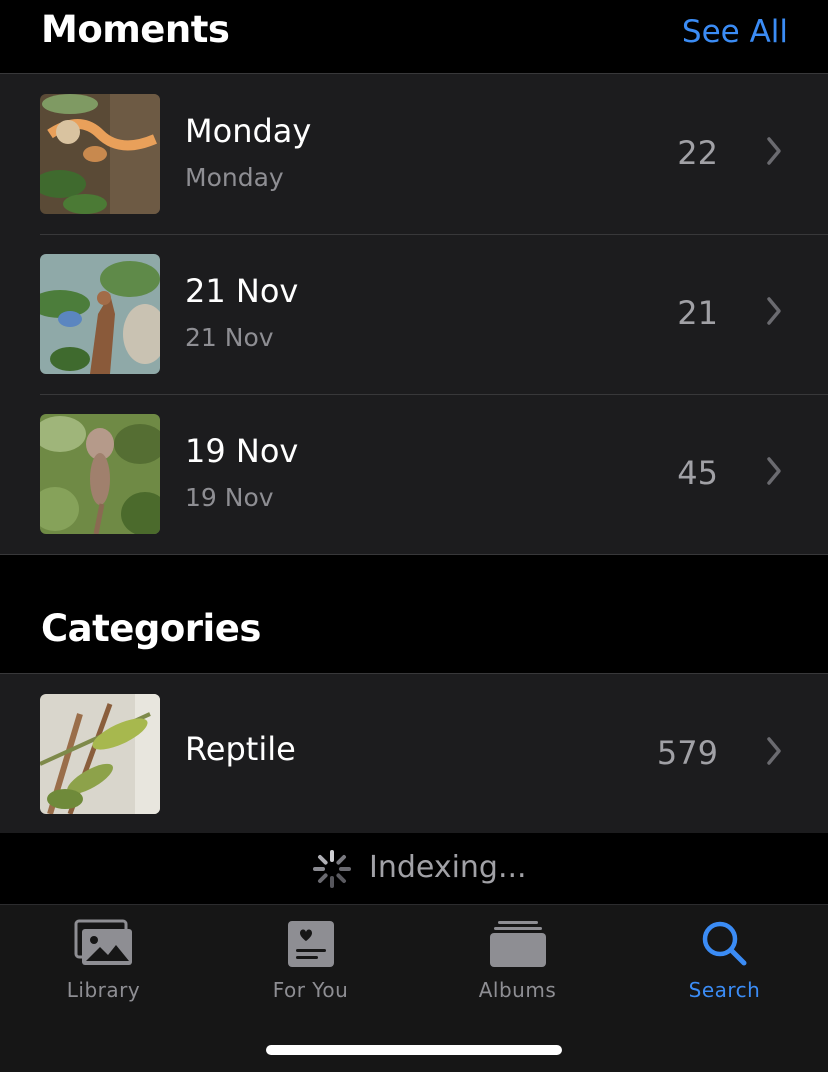  I want to click on moment-title: Monday, so click(248, 131).